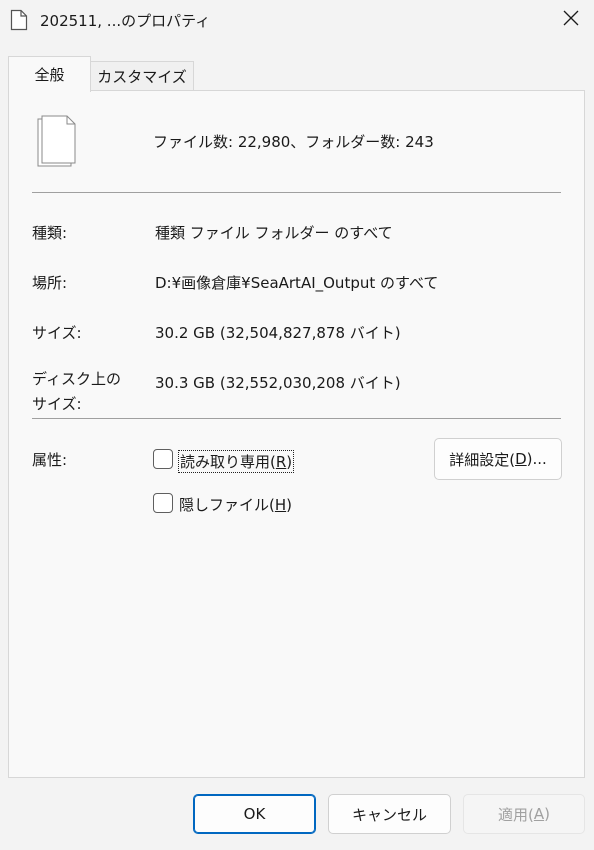 This screenshot has width=594, height=850. I want to click on location-value: D:¥画像倉庫¥SeaArtAI_Output のすべて, so click(297, 283).